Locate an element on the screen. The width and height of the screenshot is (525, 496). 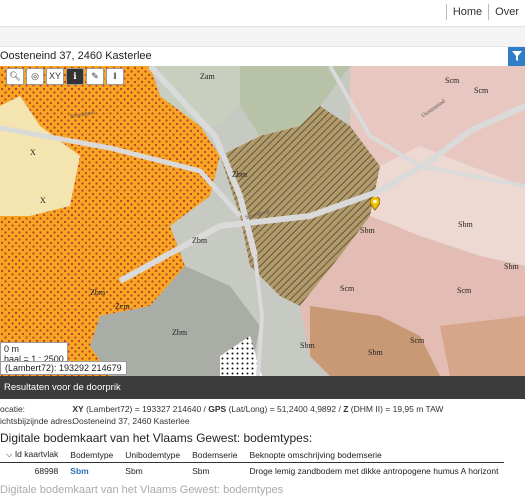
top-navigation: Home Over is located at coordinates (262, 13).